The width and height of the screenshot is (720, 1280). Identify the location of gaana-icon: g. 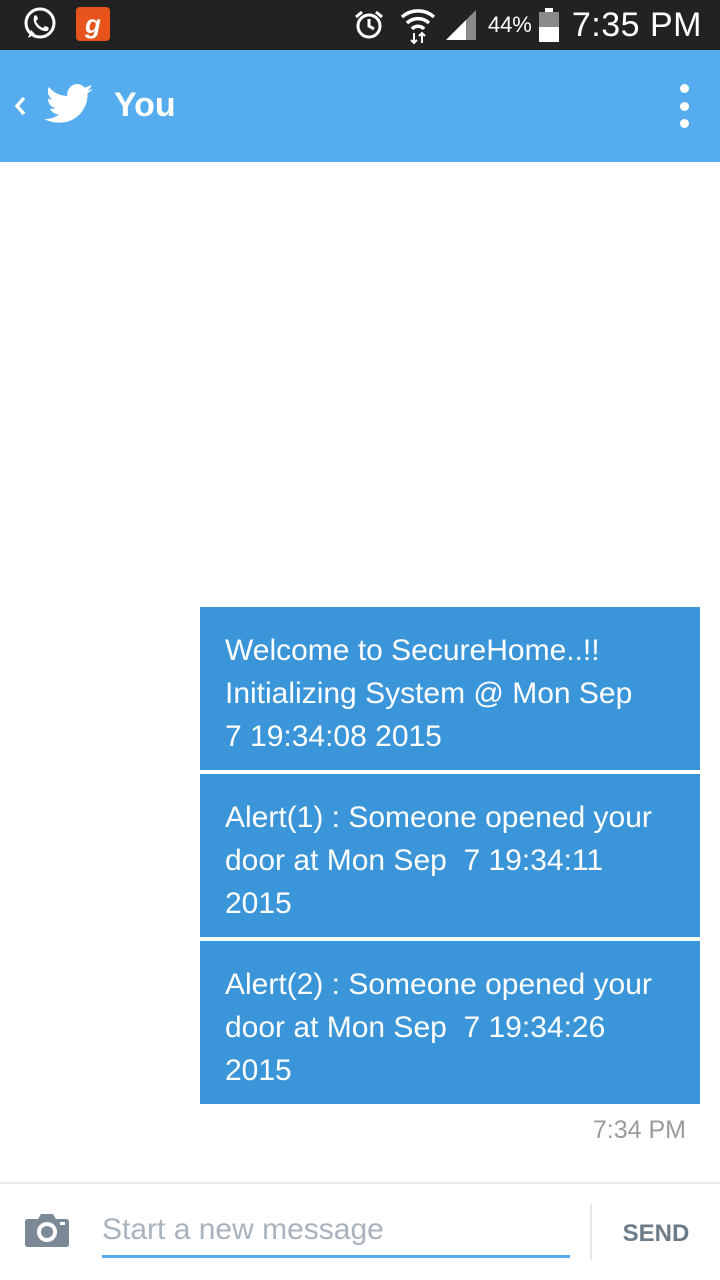
(93, 24).